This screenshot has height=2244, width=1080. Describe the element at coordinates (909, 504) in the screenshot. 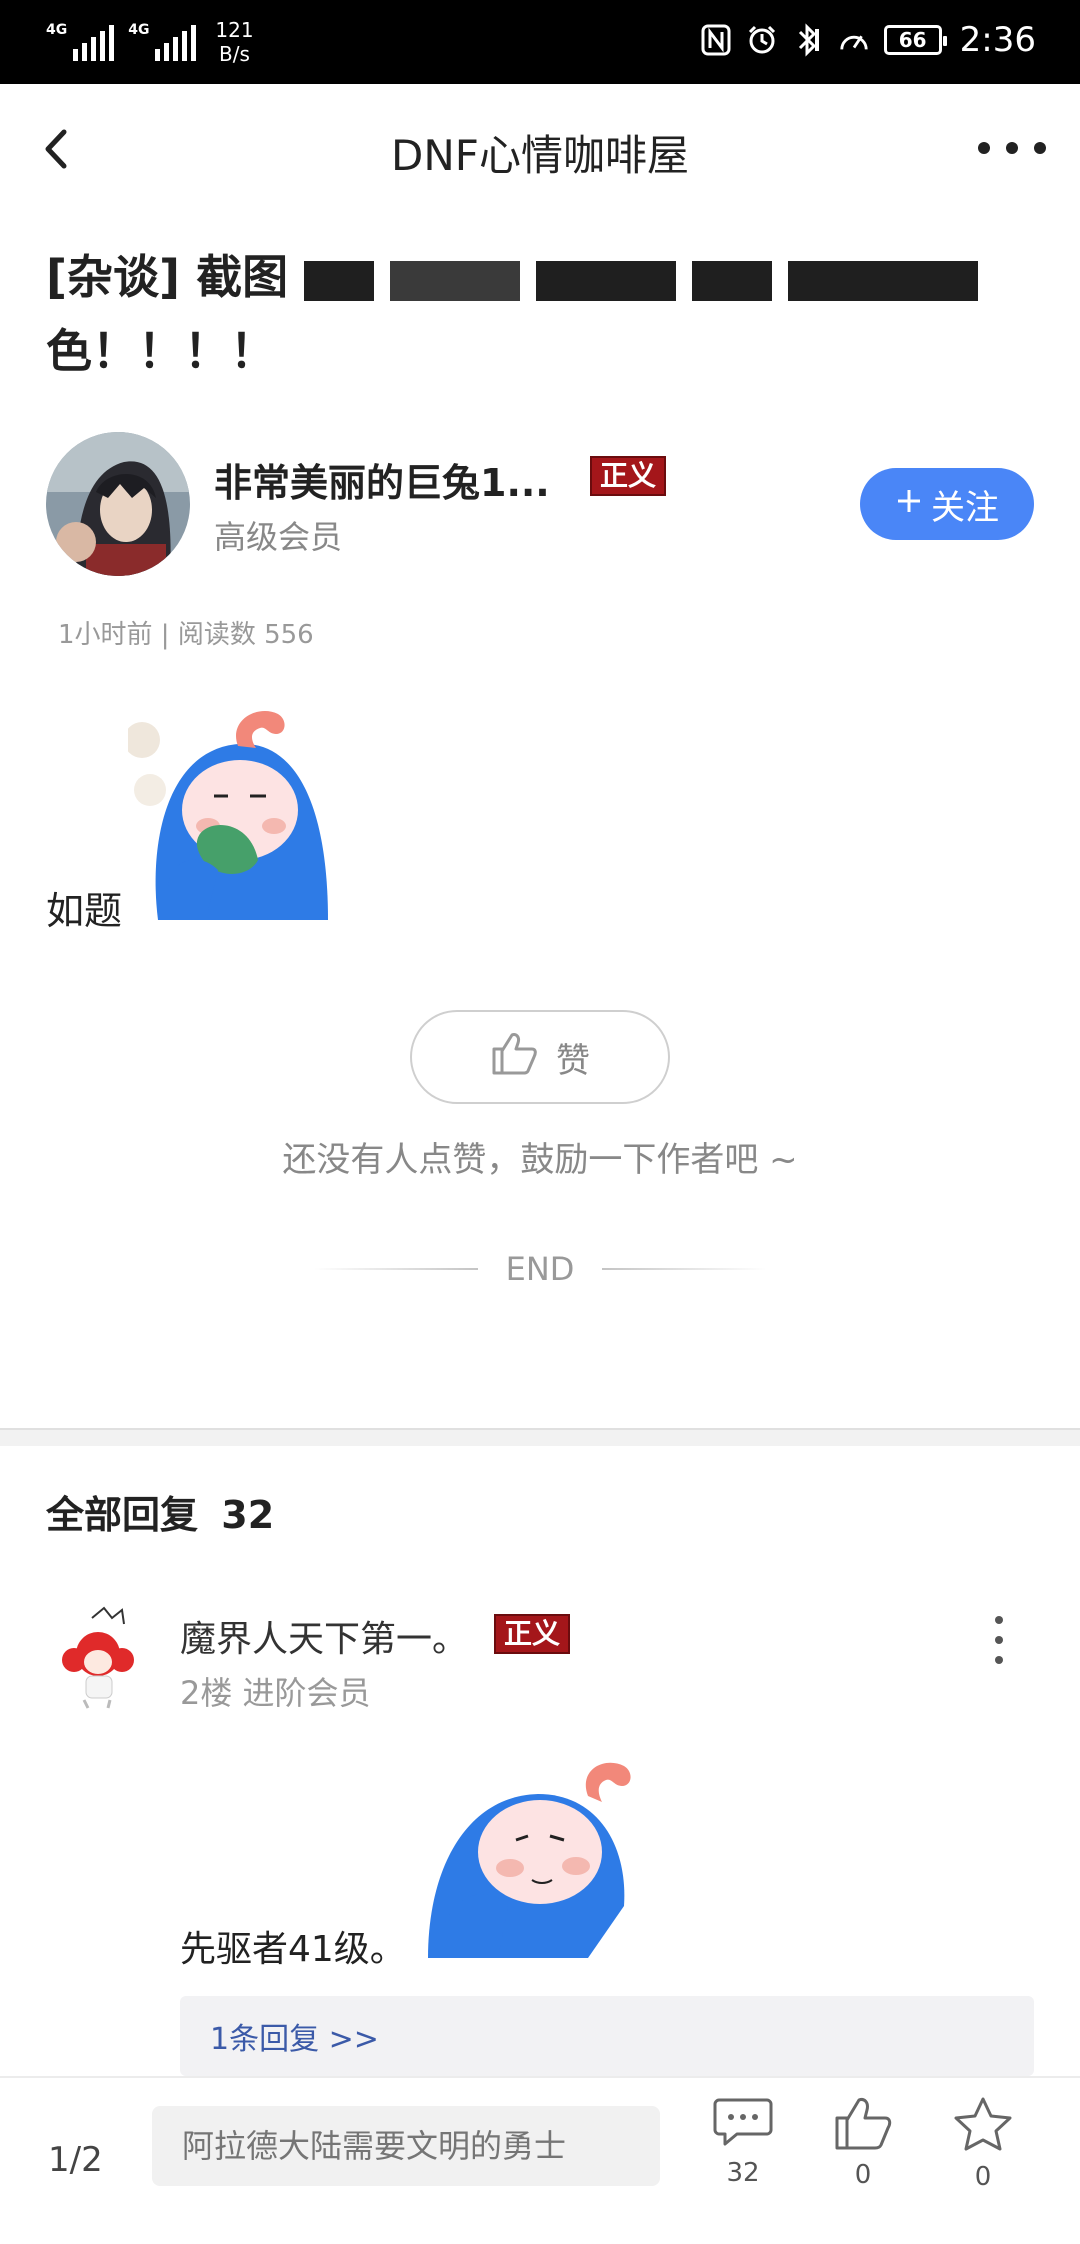

I see `plus-icon` at that location.